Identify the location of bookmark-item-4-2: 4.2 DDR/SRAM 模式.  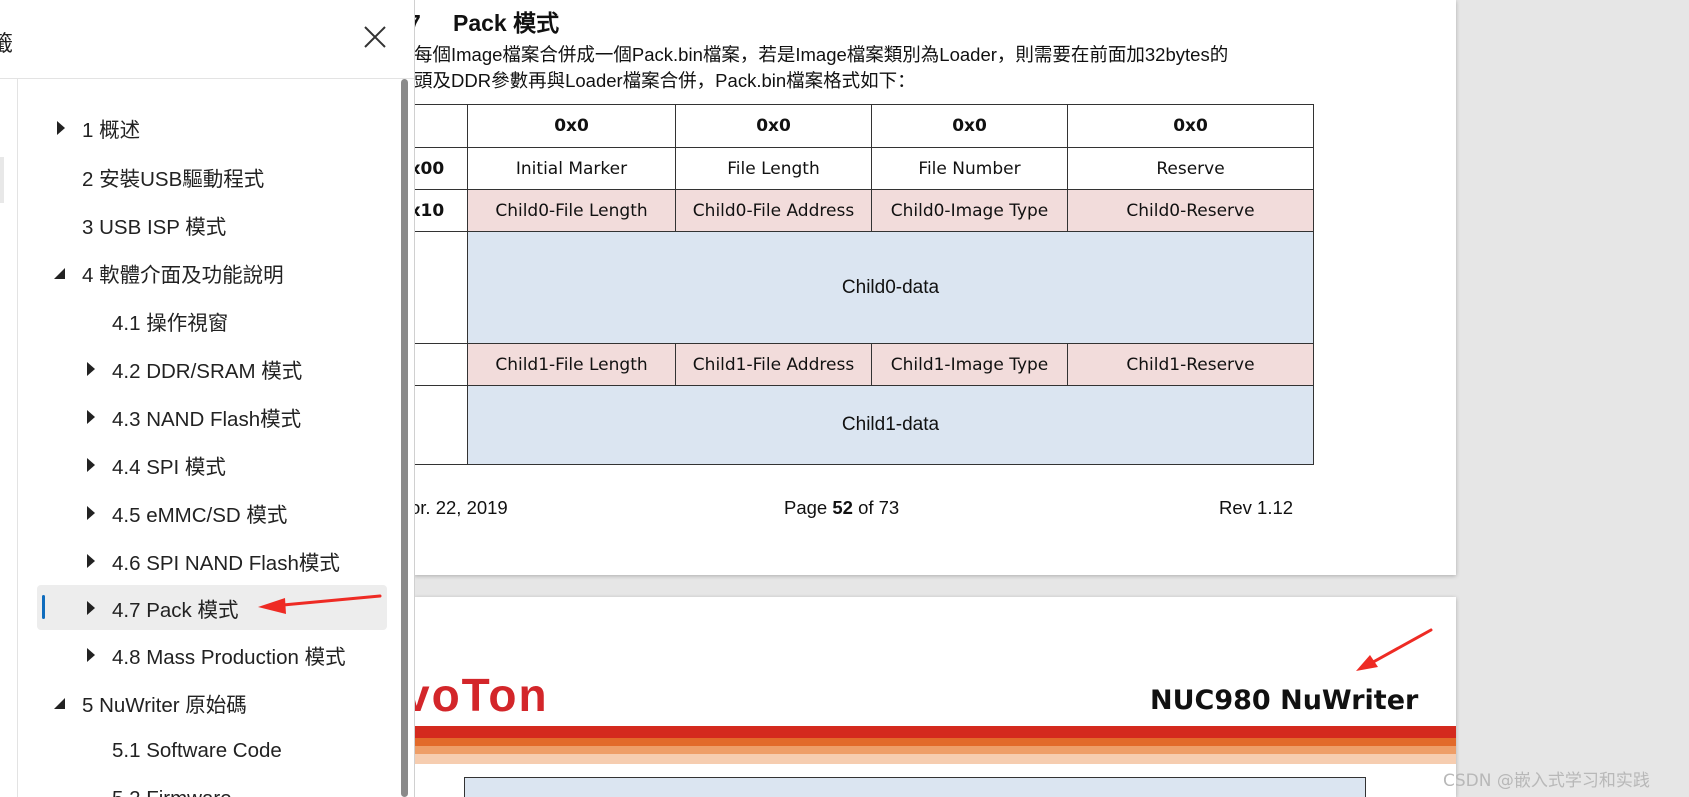
(212, 369).